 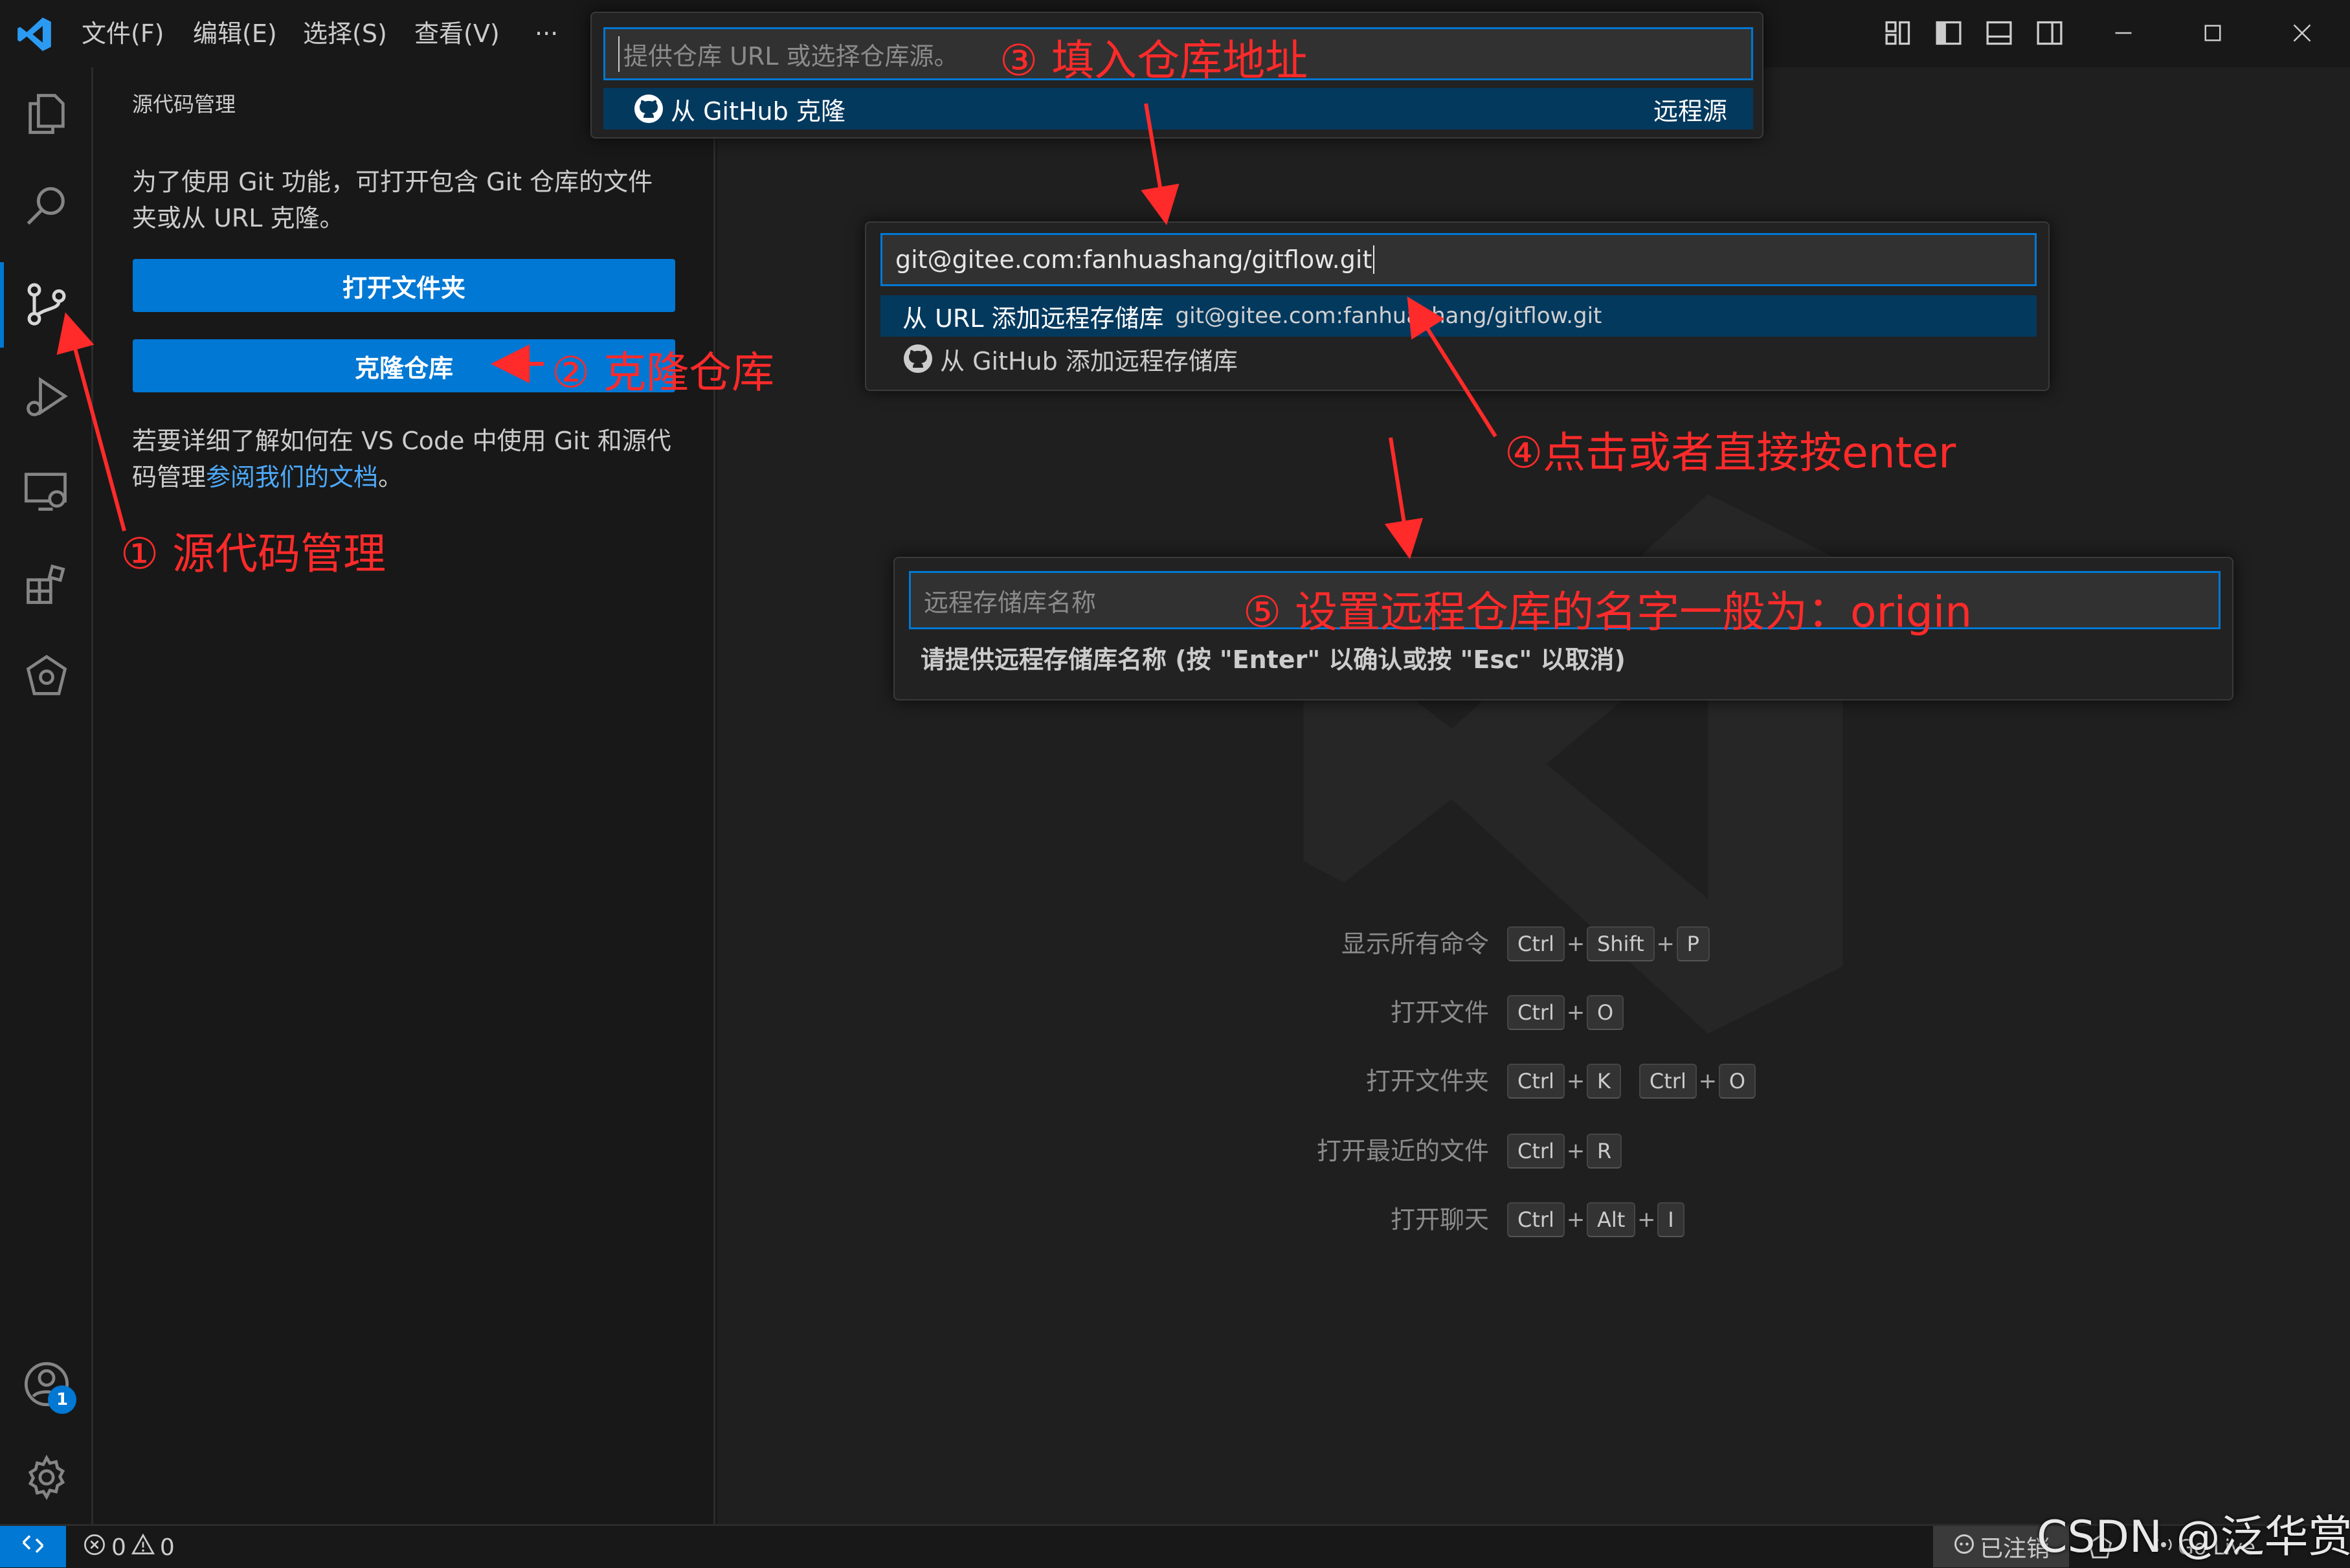 What do you see at coordinates (1690, 111) in the screenshot?
I see `clone-item-detail: 远程源` at bounding box center [1690, 111].